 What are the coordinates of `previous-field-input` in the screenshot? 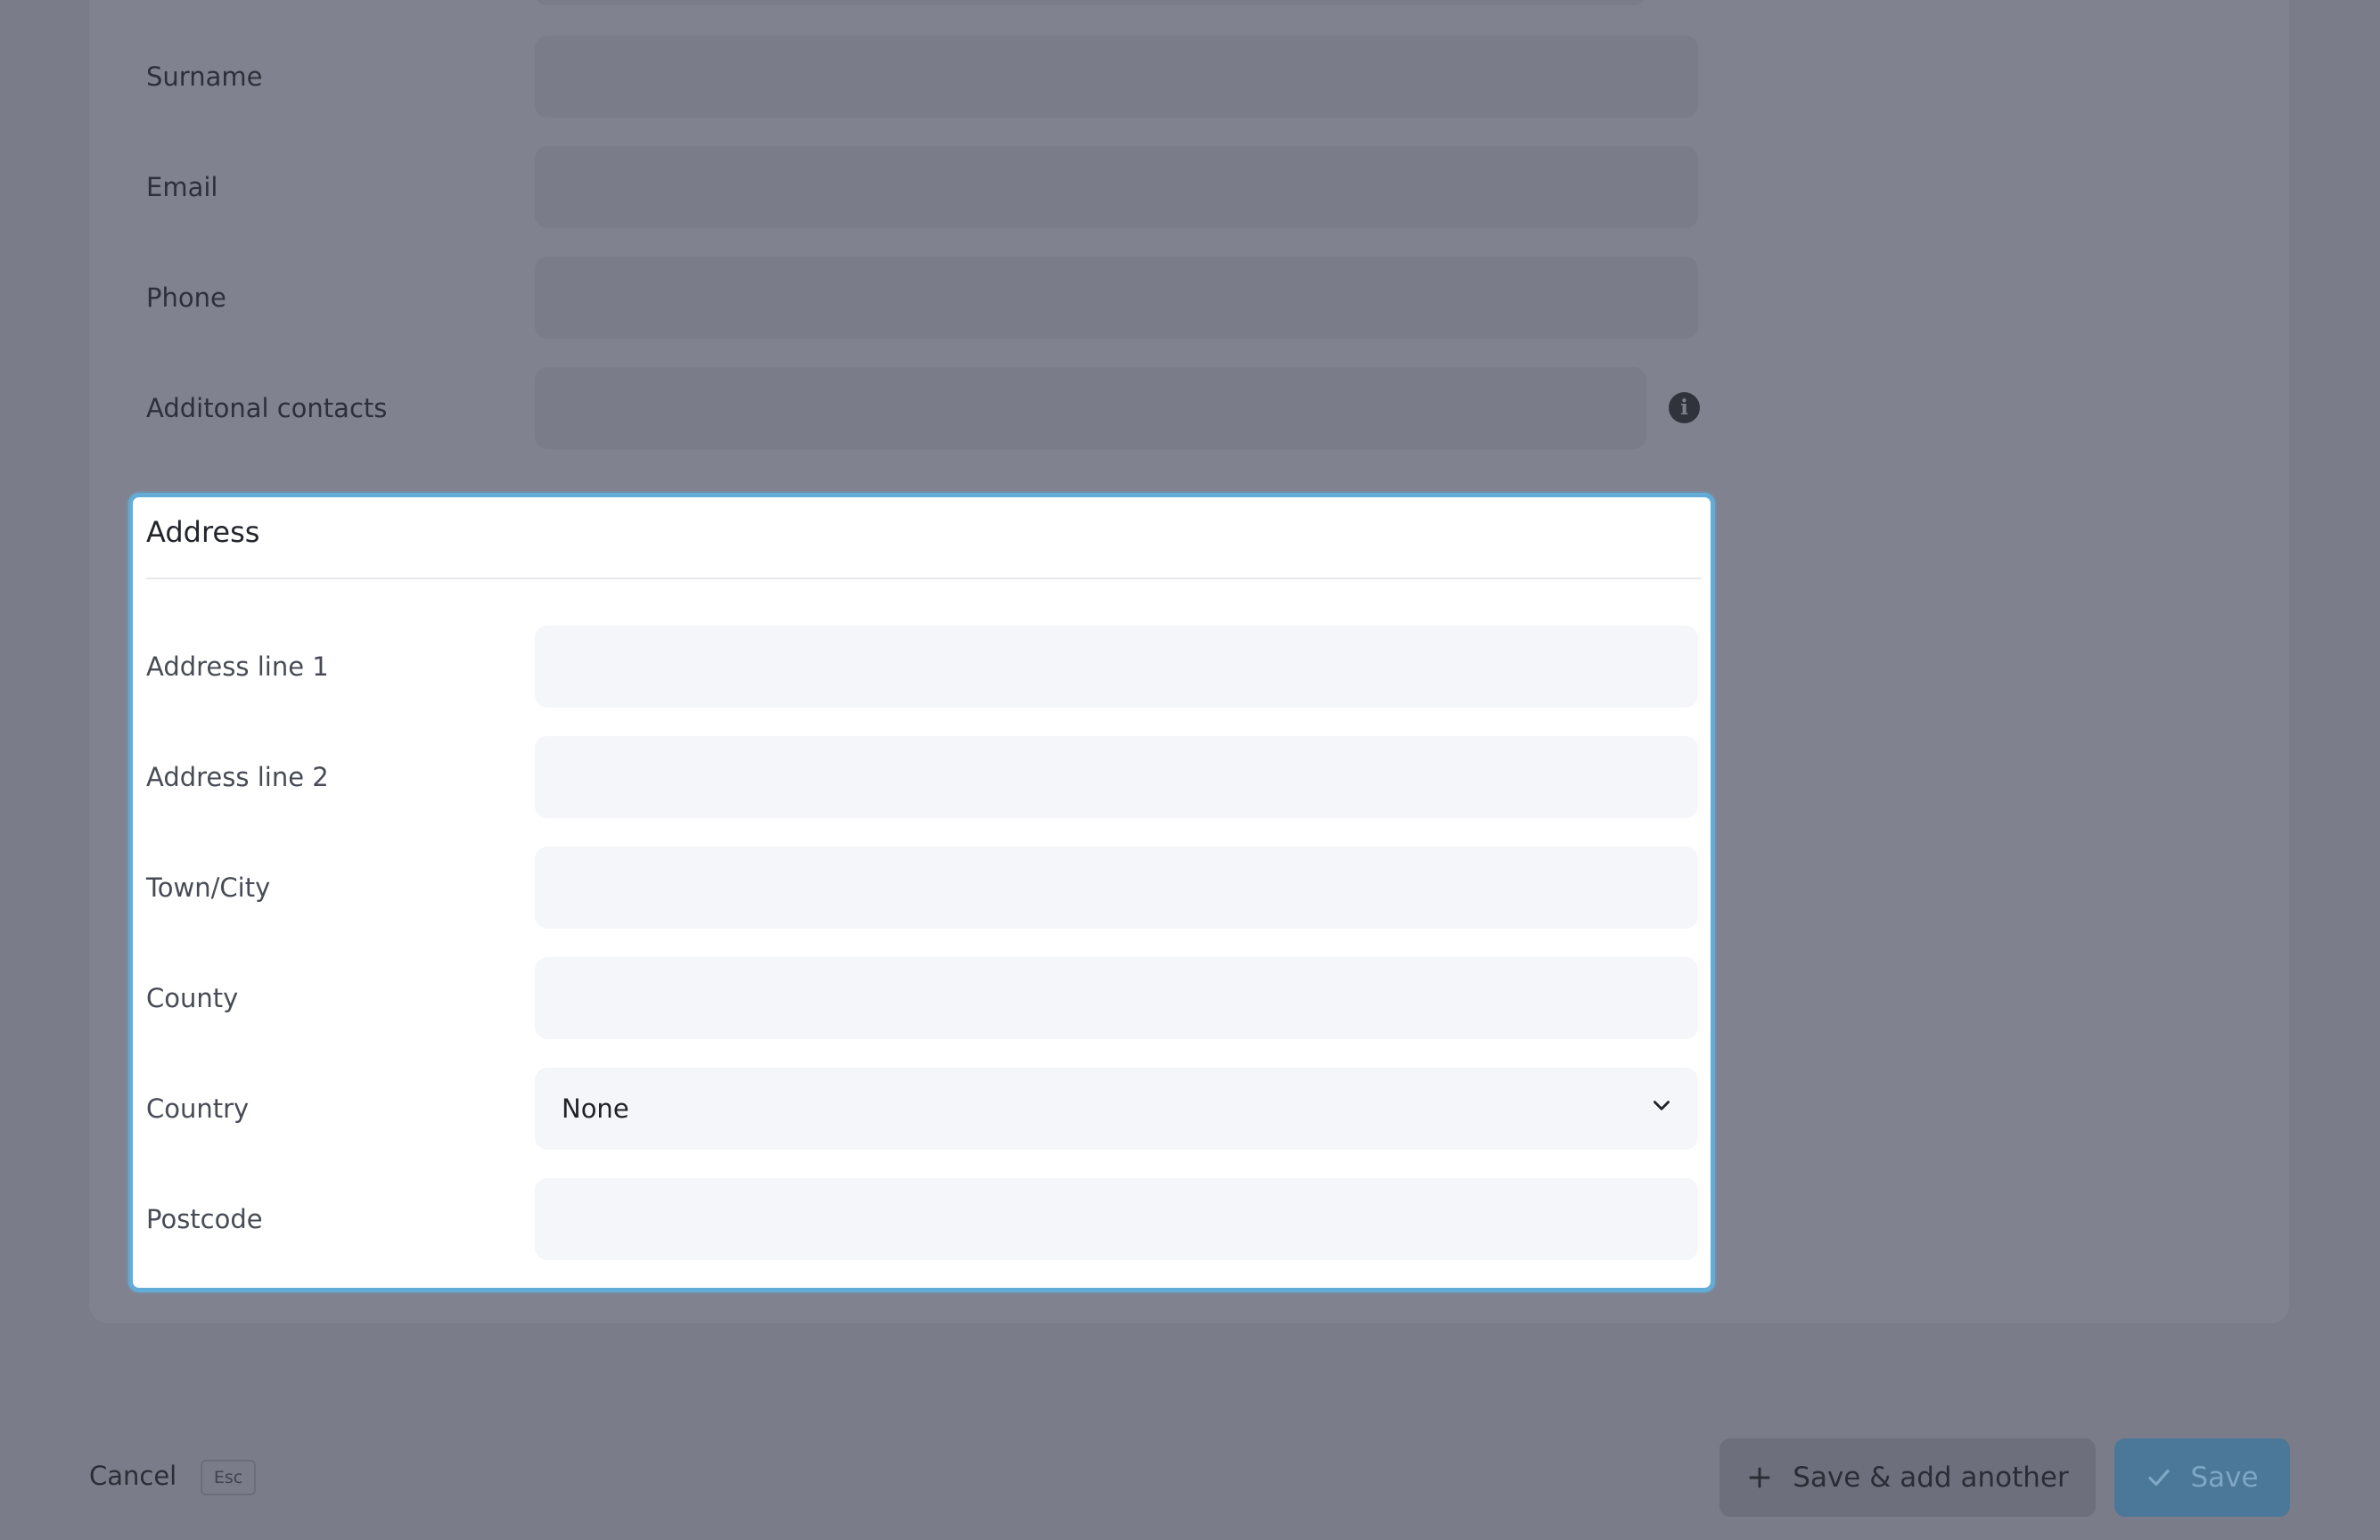 It's located at (1090, 2).